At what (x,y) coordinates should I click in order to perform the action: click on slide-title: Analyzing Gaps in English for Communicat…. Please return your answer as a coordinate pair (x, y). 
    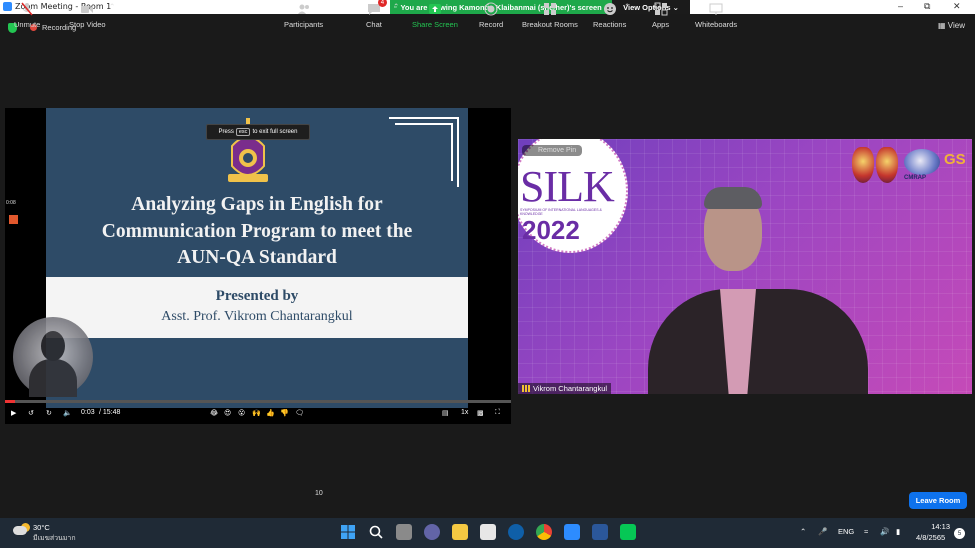
    Looking at the image, I should click on (257, 231).